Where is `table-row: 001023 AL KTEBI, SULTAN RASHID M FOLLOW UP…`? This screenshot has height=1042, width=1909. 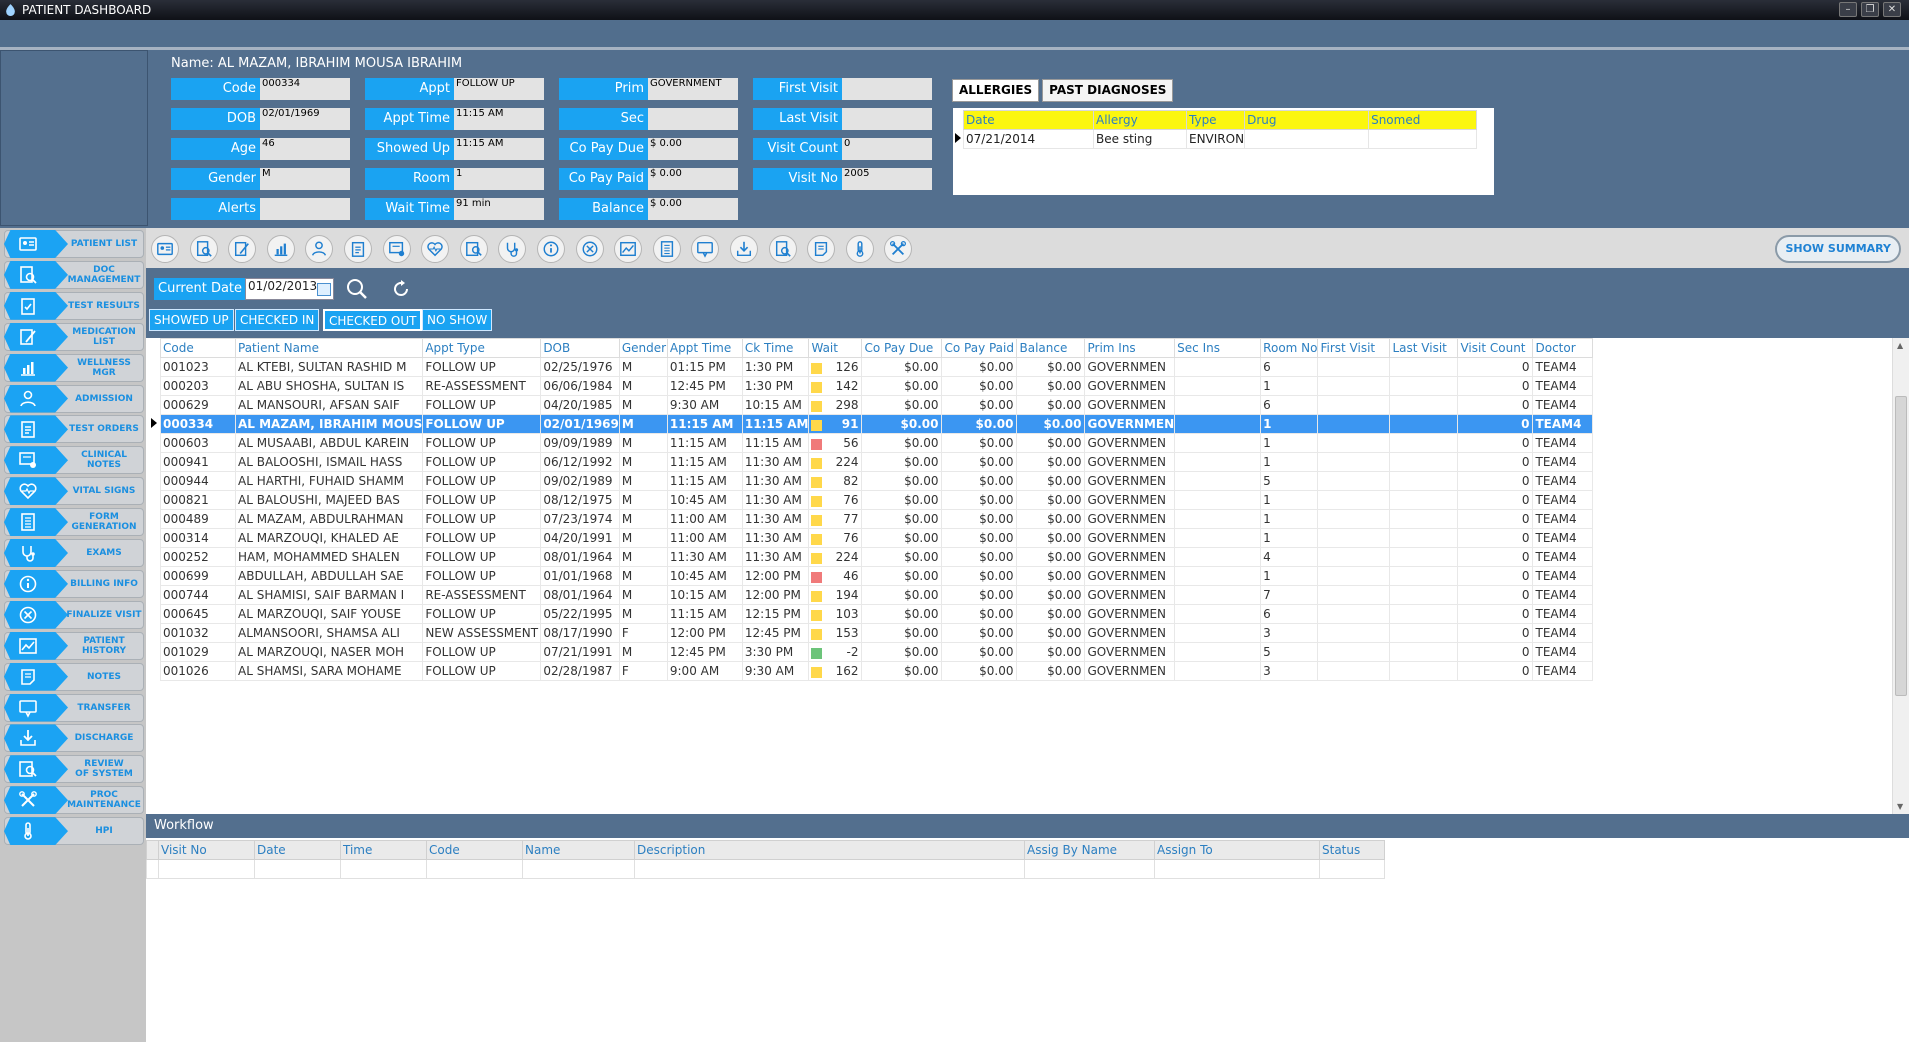 table-row: 001023 AL KTEBI, SULTAN RASHID M FOLLOW UP… is located at coordinates (877, 367).